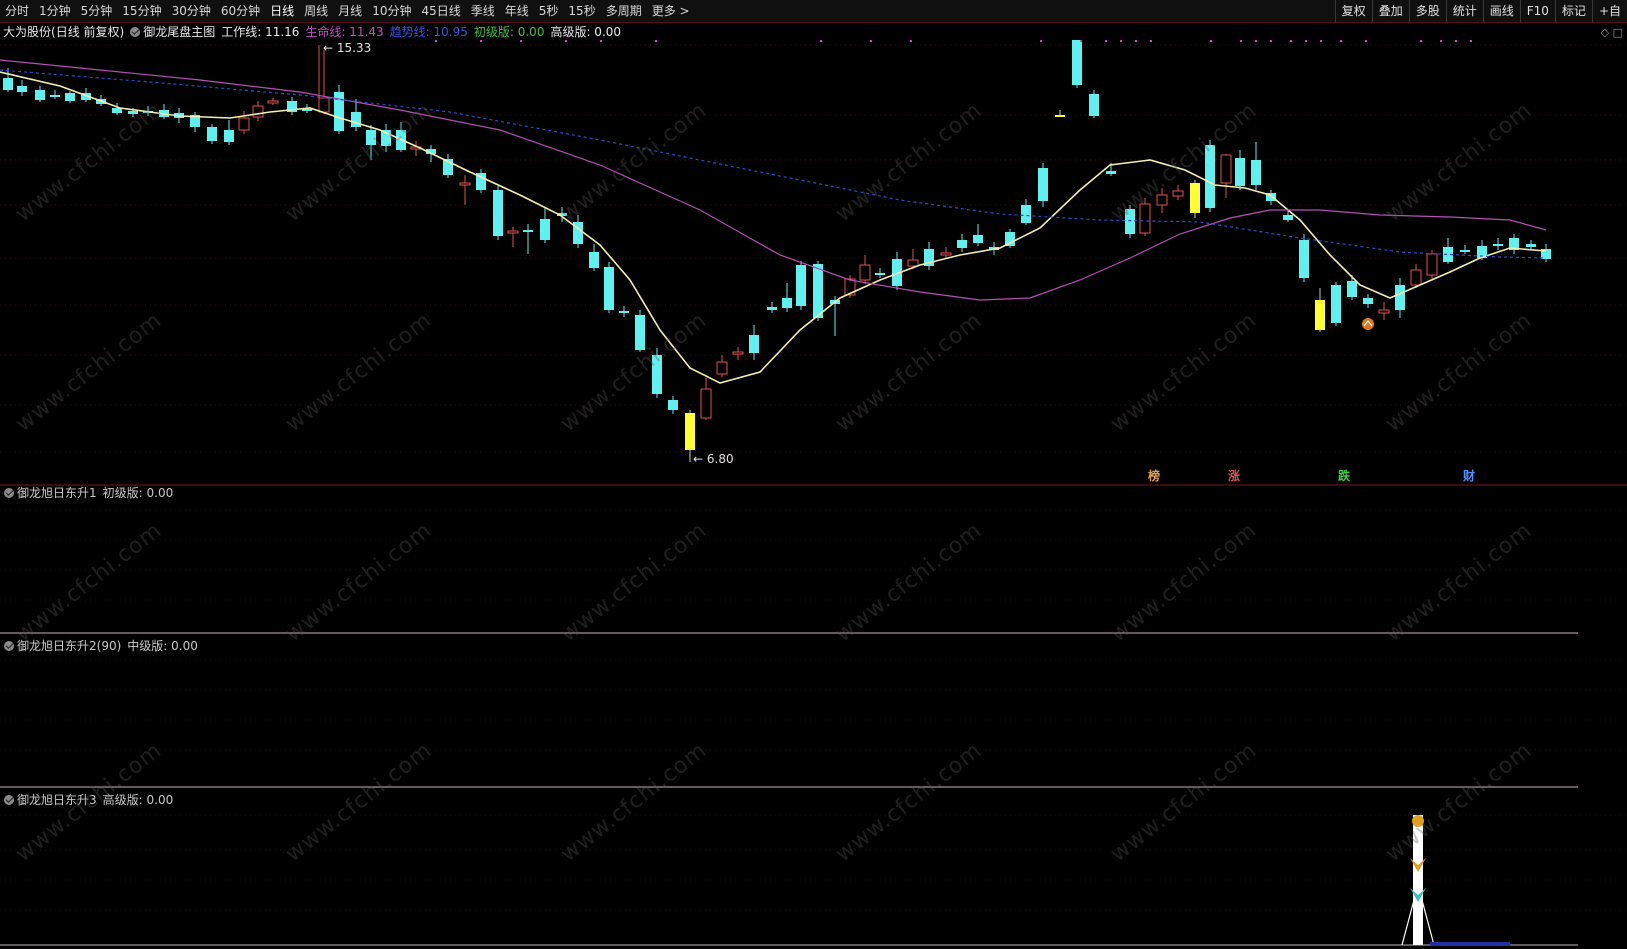 Image resolution: width=1627 pixels, height=949 pixels. Describe the element at coordinates (50, 493) in the screenshot. I see `sub1-name: 御龙旭日东升1` at that location.